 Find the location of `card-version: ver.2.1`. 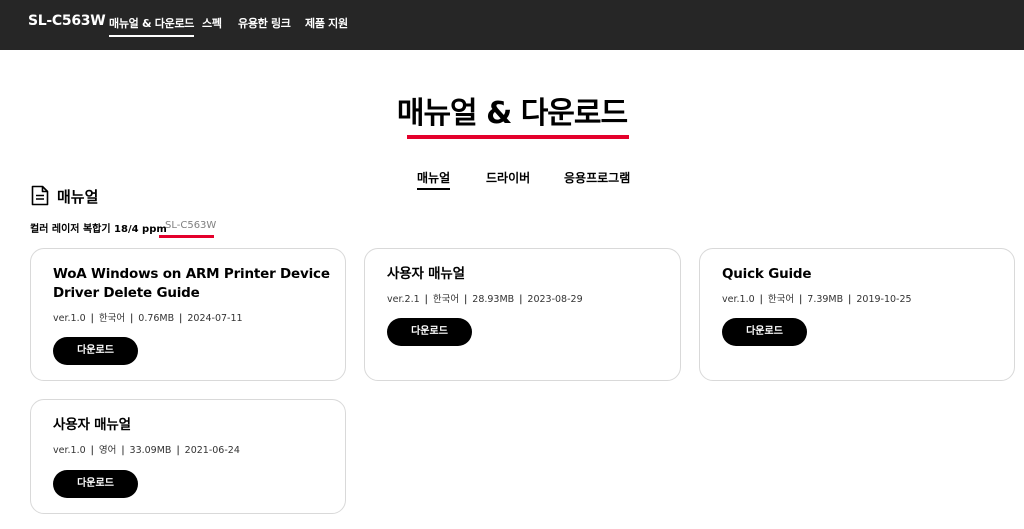

card-version: ver.2.1 is located at coordinates (403, 299).